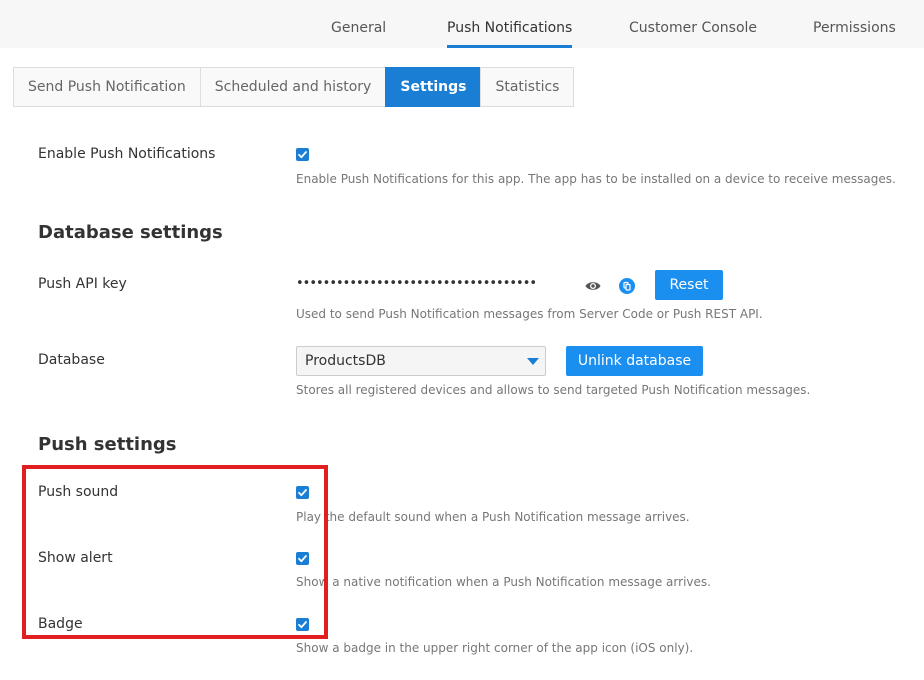 This screenshot has height=680, width=924. What do you see at coordinates (107, 87) in the screenshot?
I see `subtab-send-push-notification: Send Push Notification` at bounding box center [107, 87].